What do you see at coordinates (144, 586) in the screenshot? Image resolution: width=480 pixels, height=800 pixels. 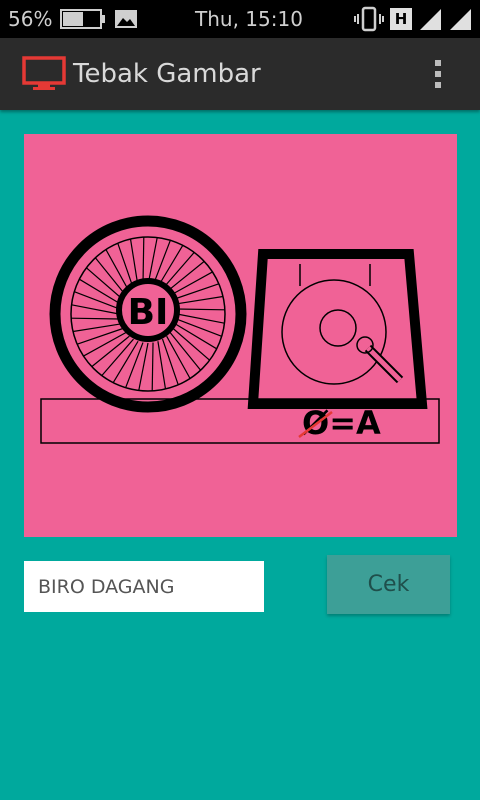 I see `answer-input` at bounding box center [144, 586].